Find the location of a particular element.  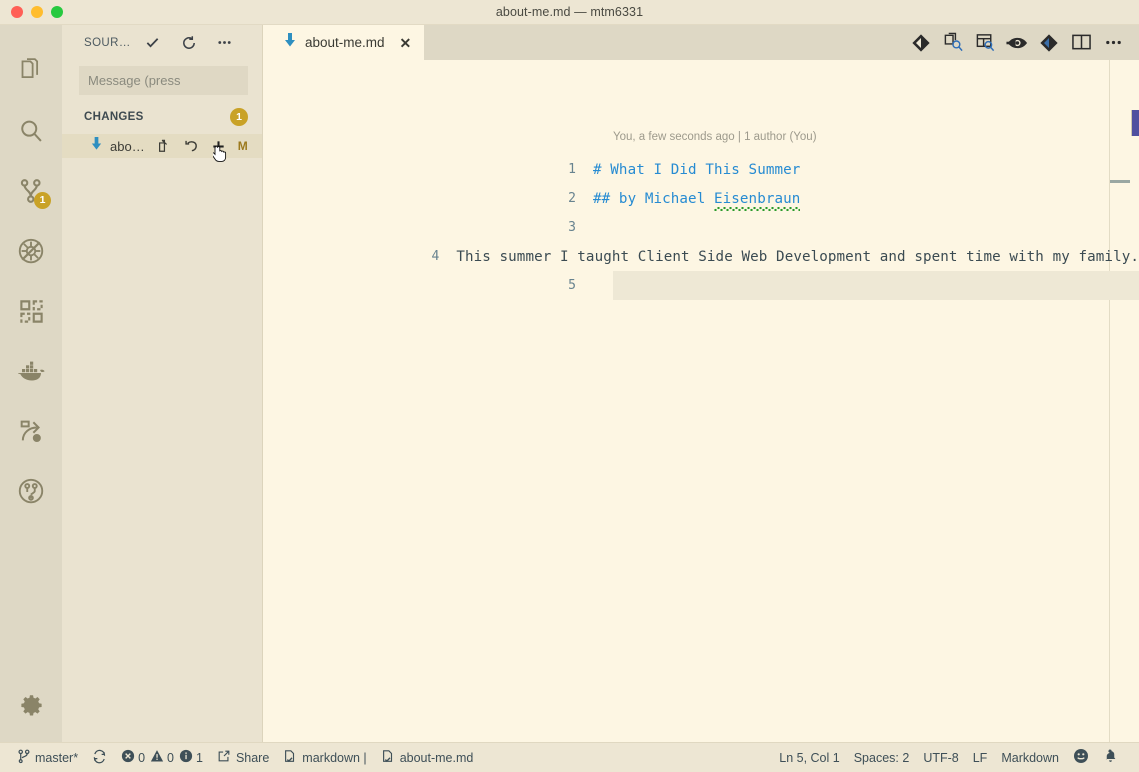

info-metric: 1 is located at coordinates (191, 757).